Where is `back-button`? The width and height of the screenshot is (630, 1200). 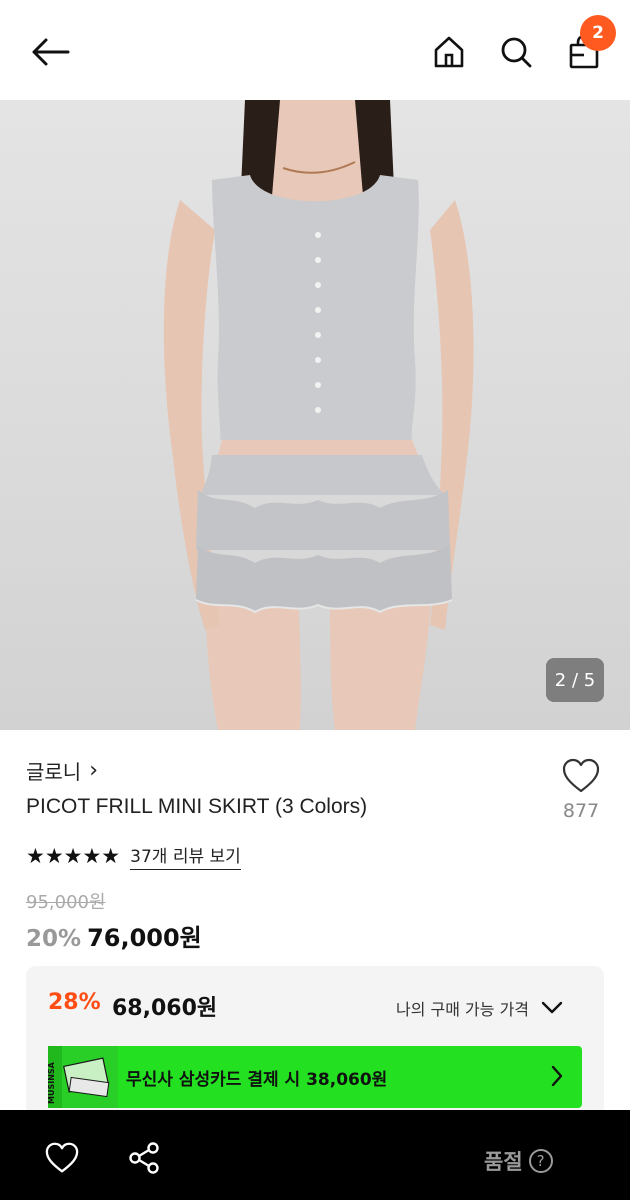 back-button is located at coordinates (50, 52).